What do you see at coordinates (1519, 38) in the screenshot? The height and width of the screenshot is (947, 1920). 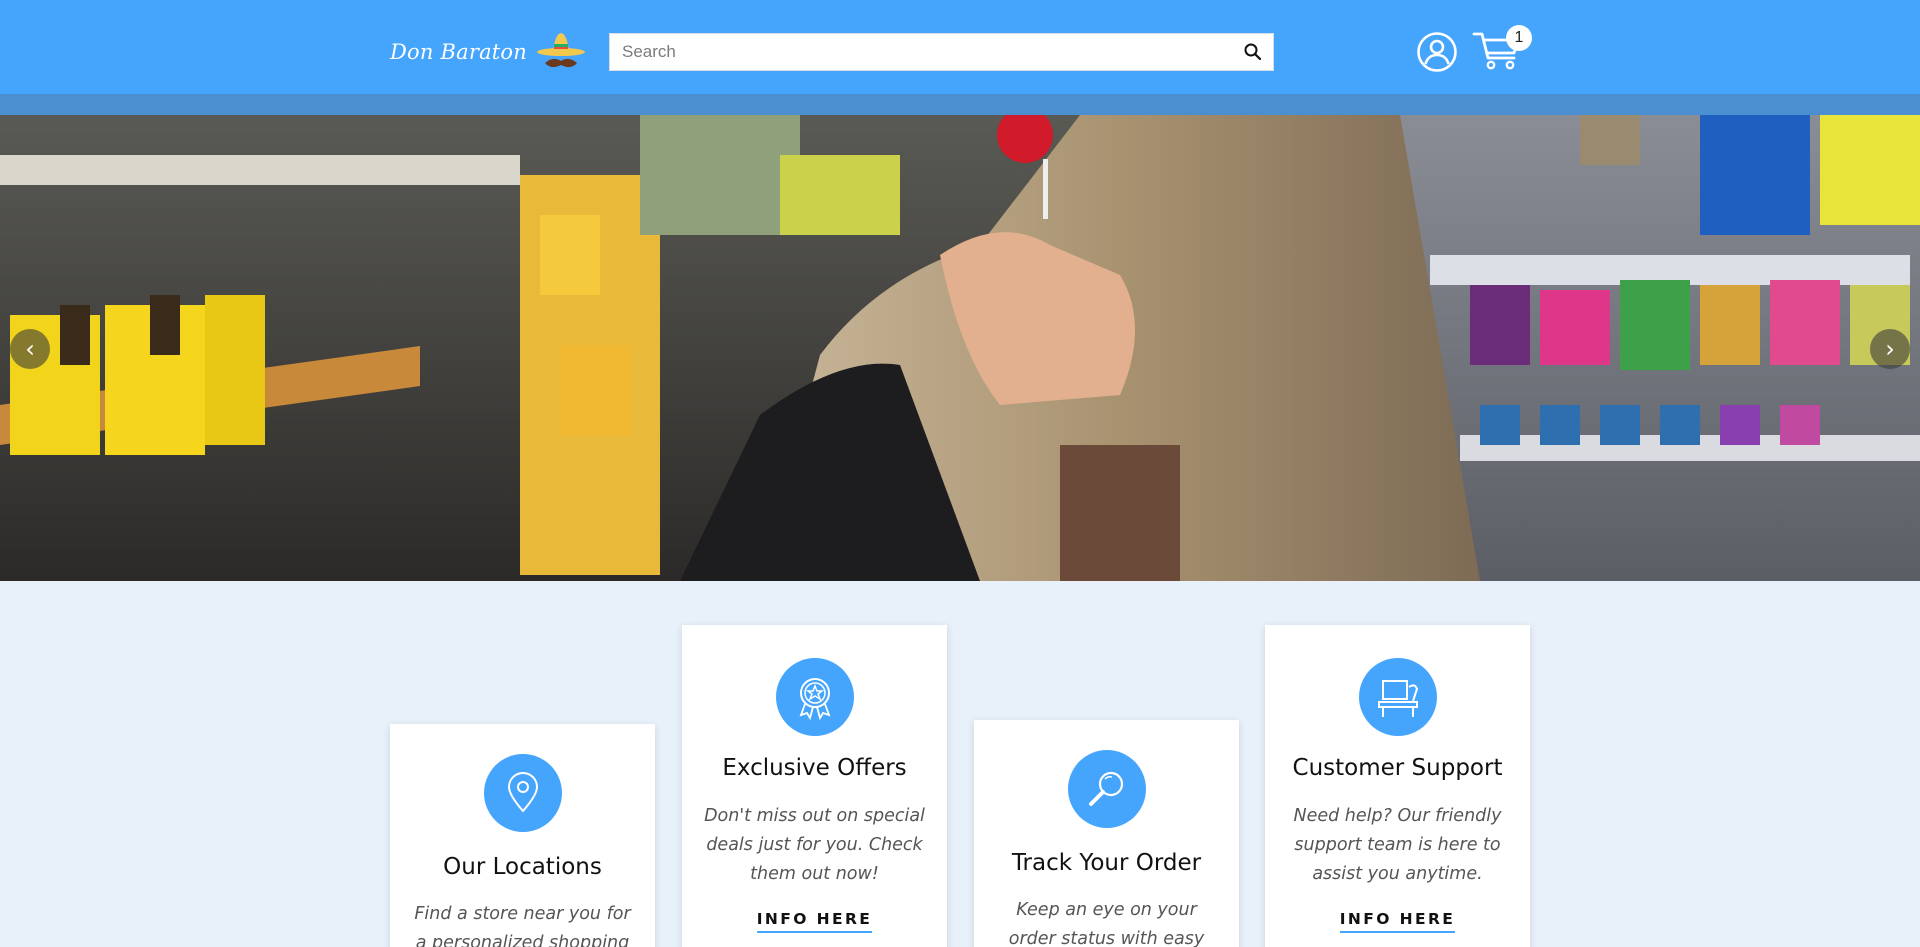 I see `cart-count-badge: 1` at bounding box center [1519, 38].